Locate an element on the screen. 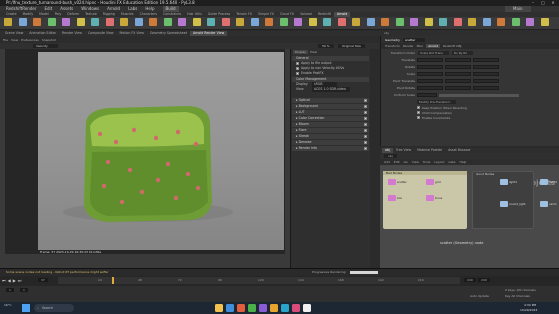 The height and width of the screenshot is (314, 559). network-node: torus is located at coordinates (434, 198).